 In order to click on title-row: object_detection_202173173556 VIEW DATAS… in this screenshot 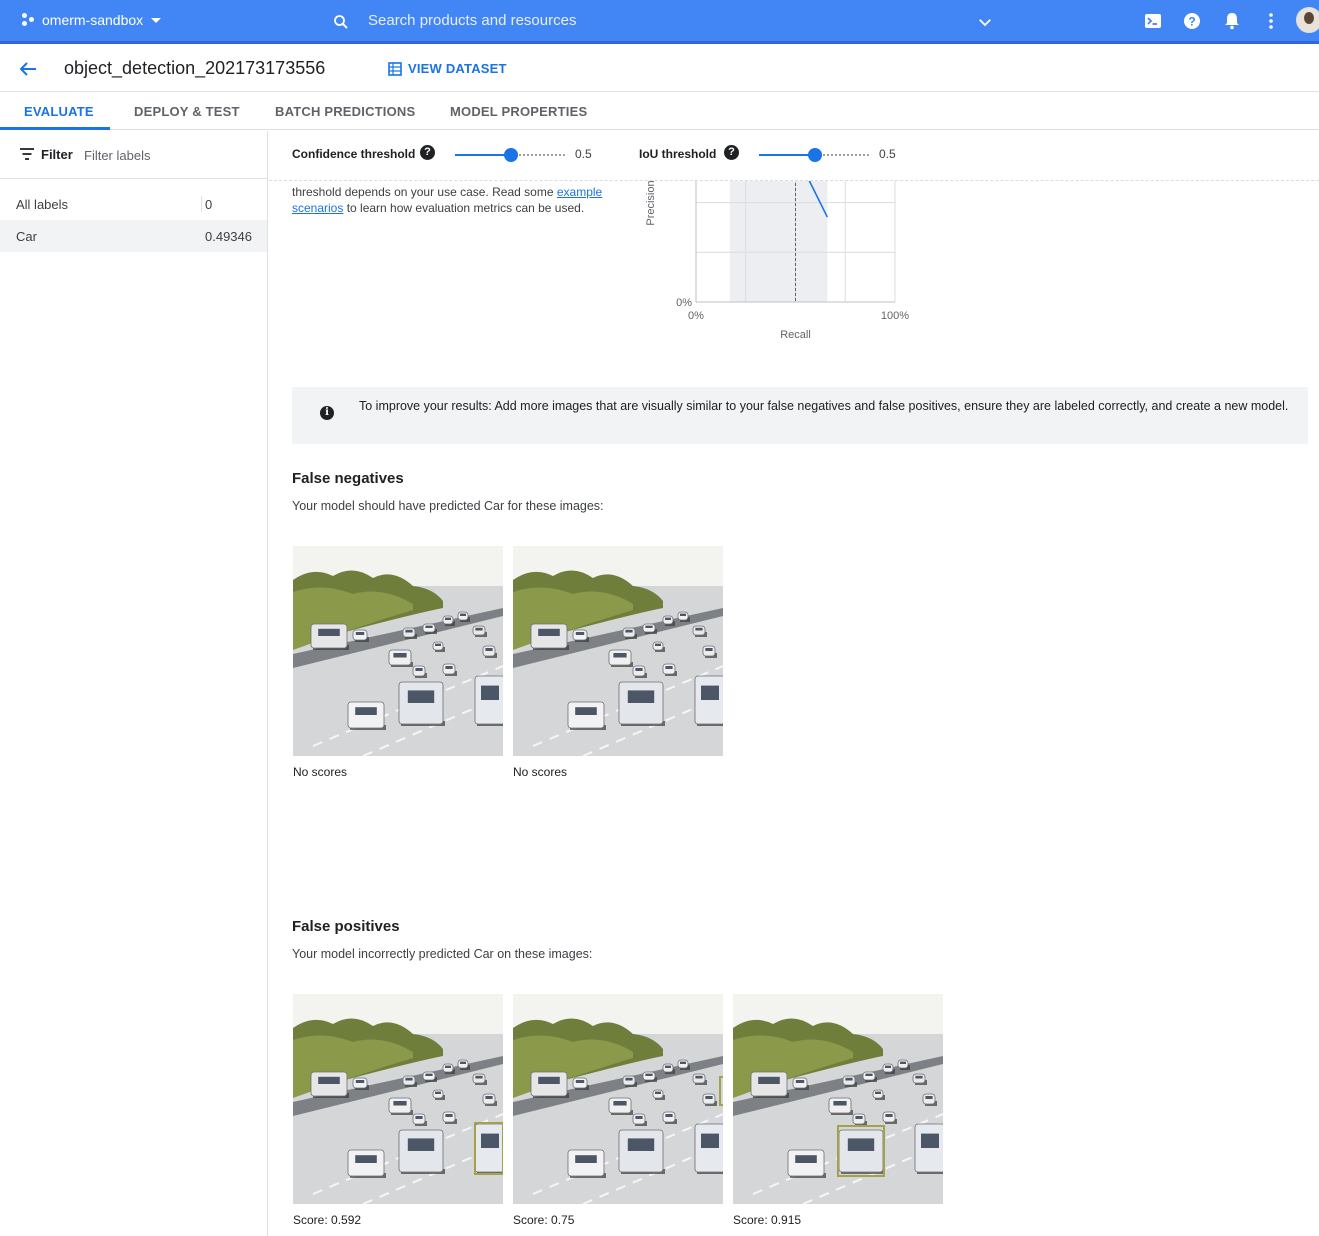, I will do `click(659, 69)`.